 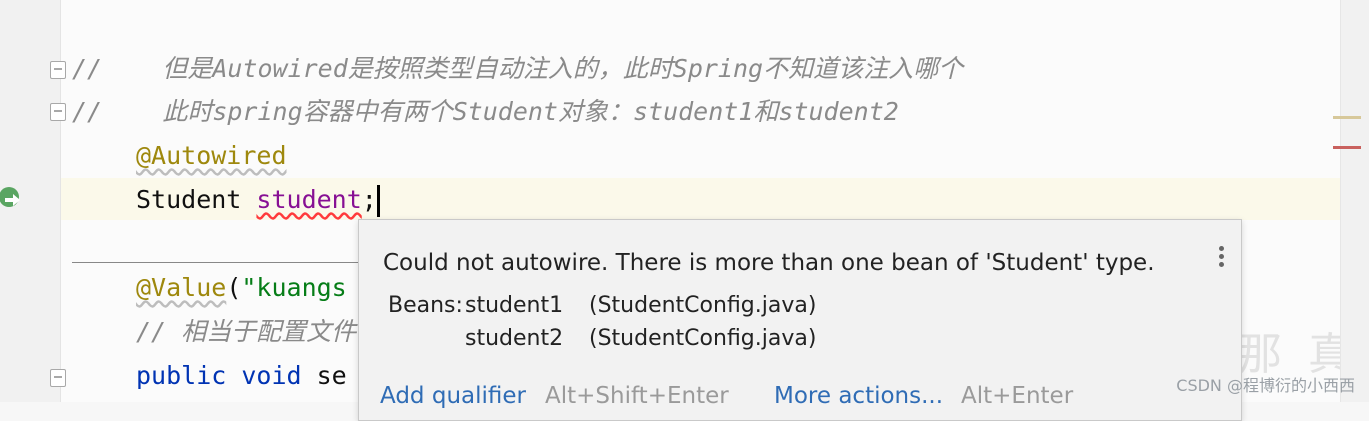 I want to click on code-line-8: public void se, so click(x=241, y=376).